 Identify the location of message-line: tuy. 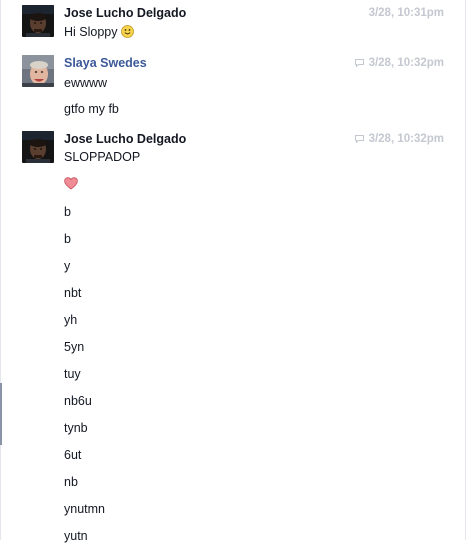
(72, 374).